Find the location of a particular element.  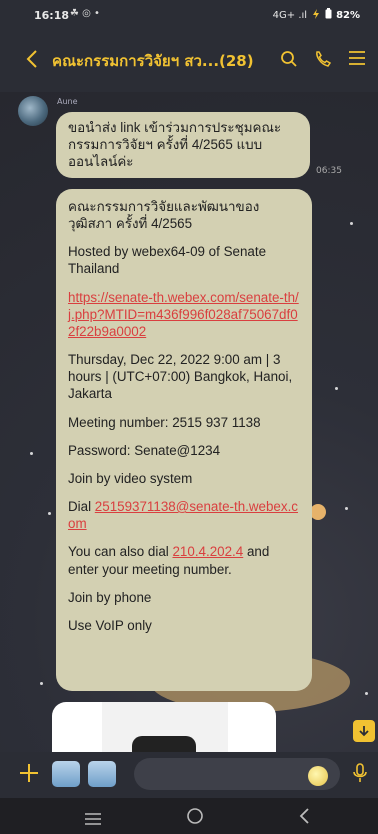

dial-ip-link: 210.4.202.4 is located at coordinates (207, 551).